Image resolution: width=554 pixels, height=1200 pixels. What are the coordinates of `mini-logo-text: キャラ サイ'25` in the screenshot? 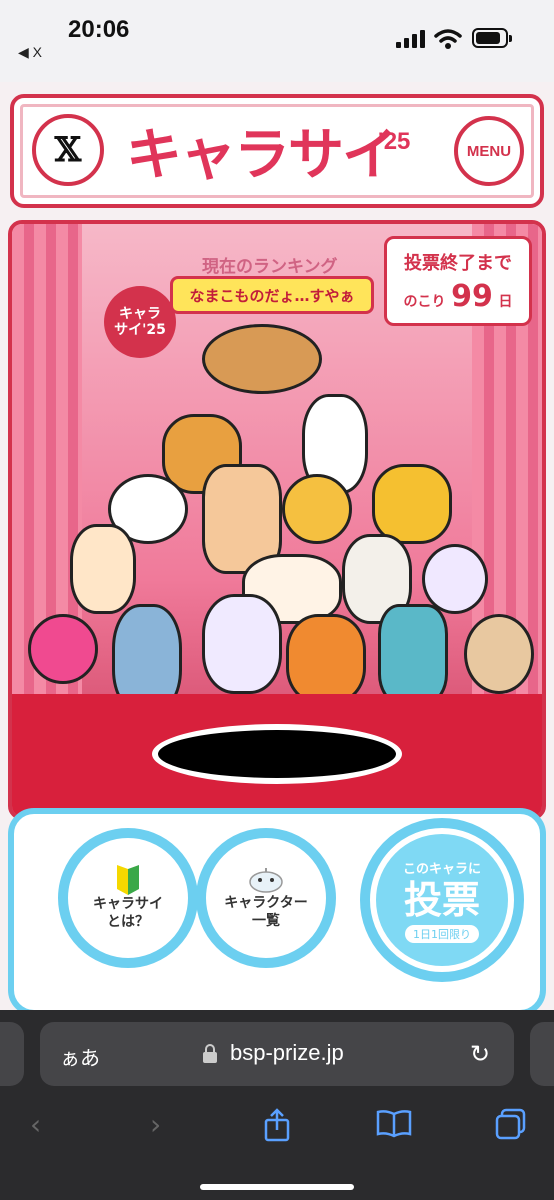 It's located at (140, 322).